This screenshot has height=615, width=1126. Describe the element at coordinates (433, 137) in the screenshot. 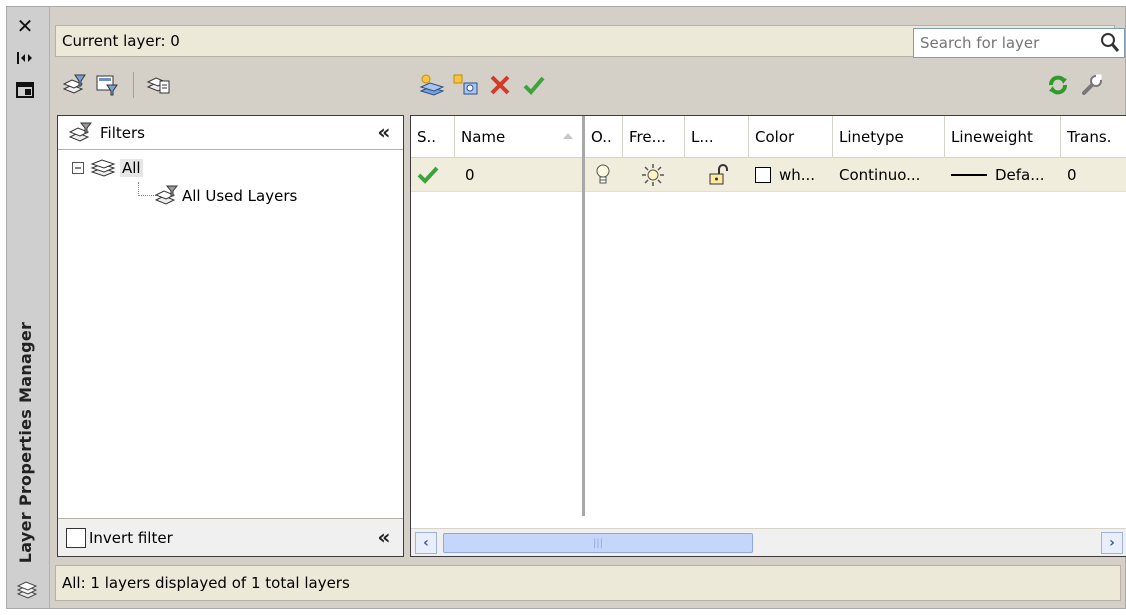

I see `column-header-status: S..` at that location.